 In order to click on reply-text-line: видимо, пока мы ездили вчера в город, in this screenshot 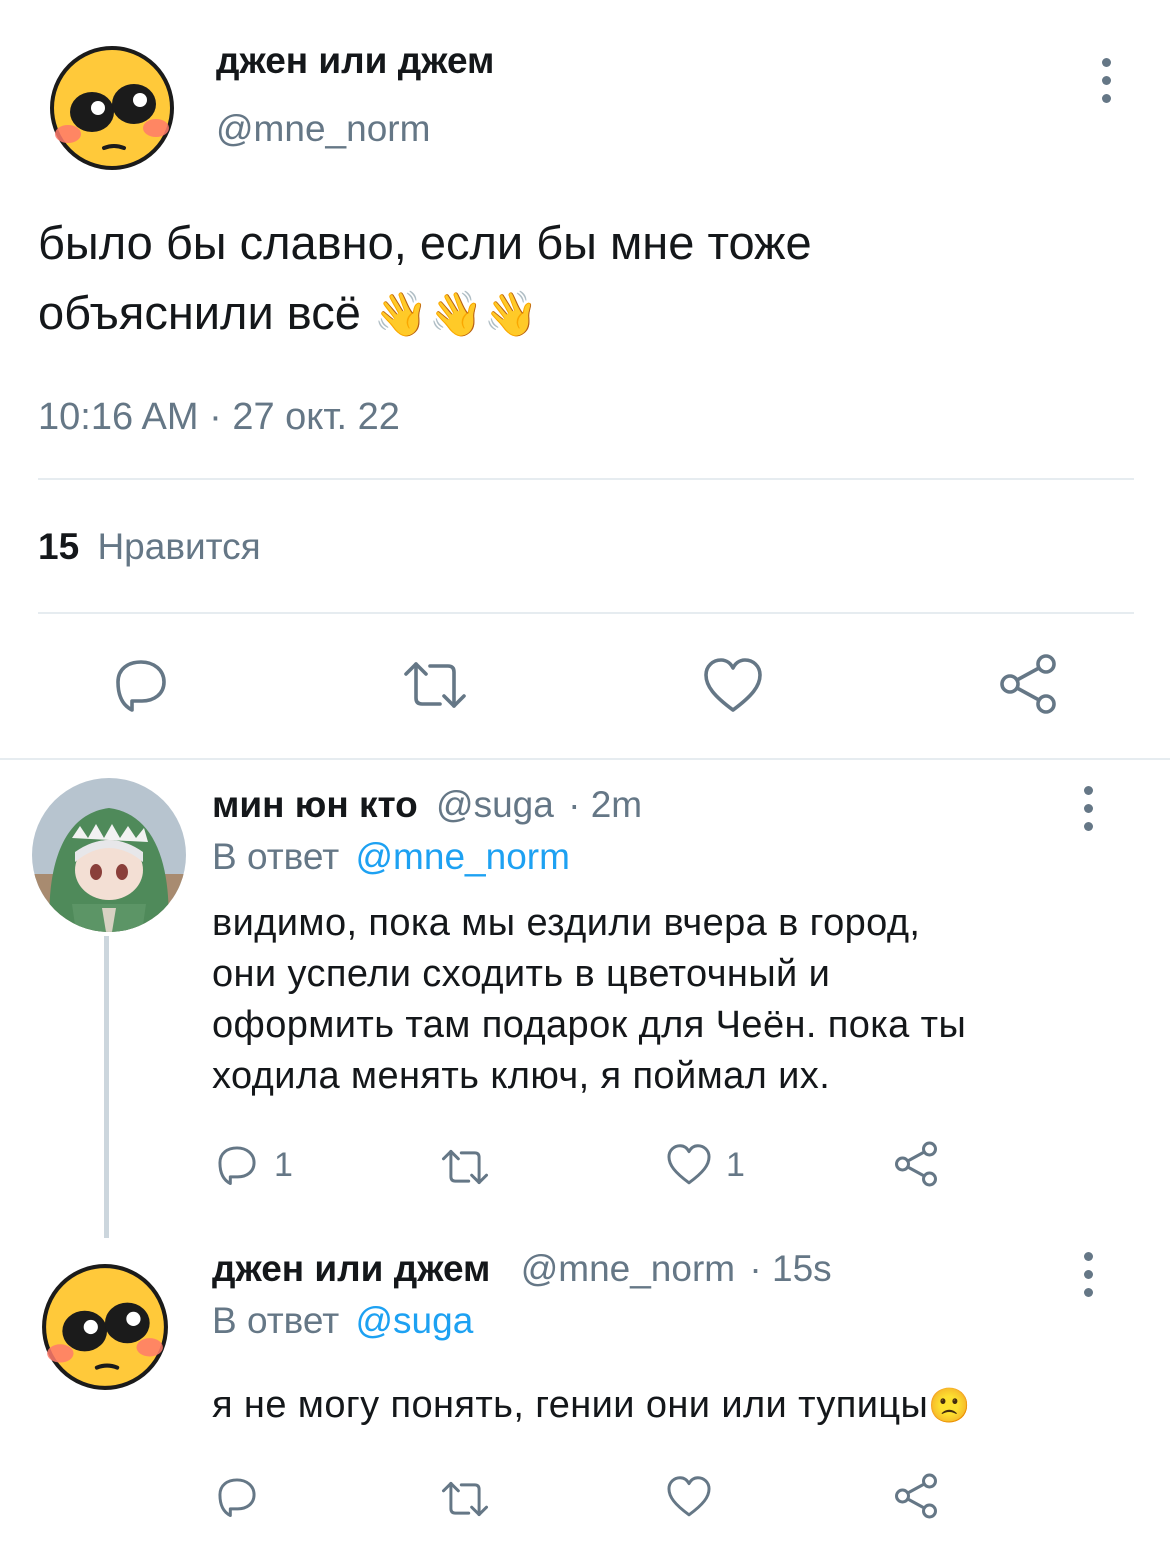, I will do `click(566, 923)`.